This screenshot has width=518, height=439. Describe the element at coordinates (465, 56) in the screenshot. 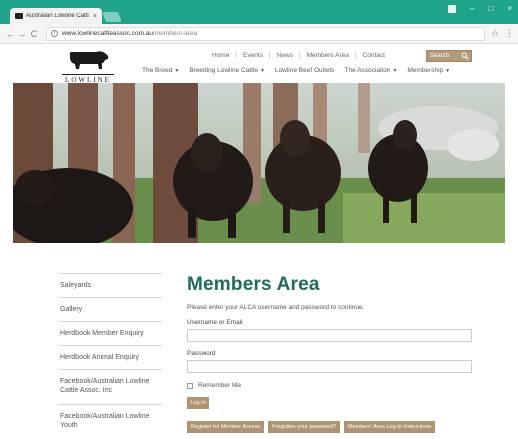

I see `search-icon` at that location.